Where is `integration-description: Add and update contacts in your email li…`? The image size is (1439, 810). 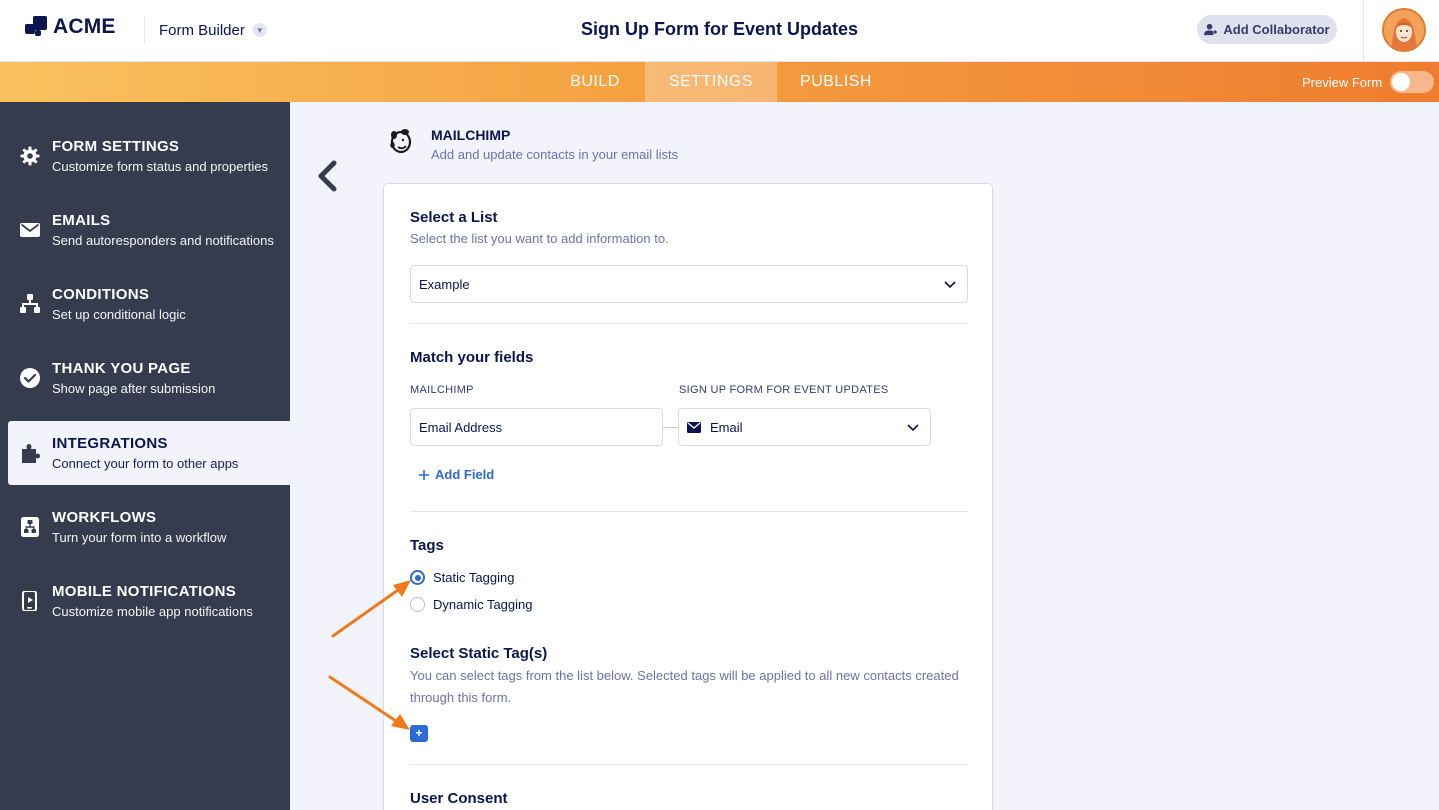
integration-description: Add and update contacts in your email li… is located at coordinates (555, 154).